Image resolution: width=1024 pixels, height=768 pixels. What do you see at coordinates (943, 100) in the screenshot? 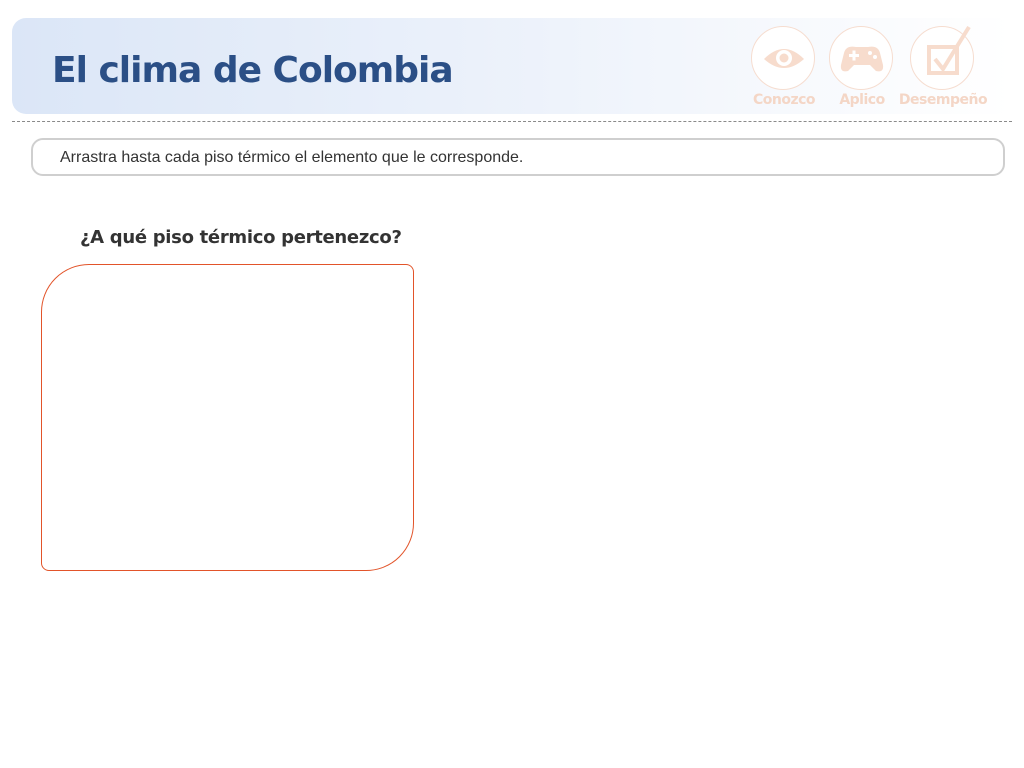
I see `nav-desempeno-label: Desempeño` at bounding box center [943, 100].